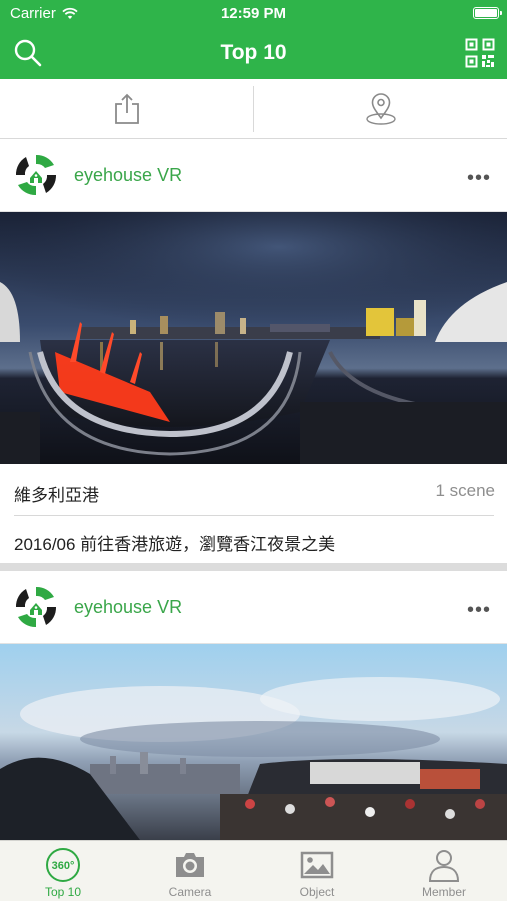 The image size is (507, 901). I want to click on page-title: Top 10, so click(253, 52).